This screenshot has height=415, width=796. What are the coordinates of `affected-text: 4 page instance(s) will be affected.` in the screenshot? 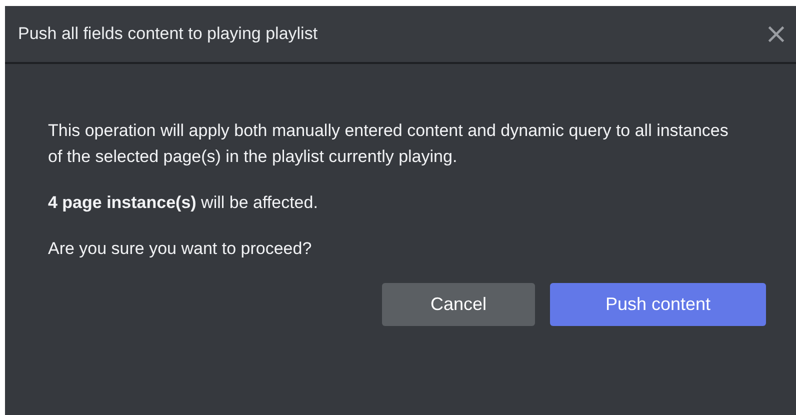 It's located at (183, 203).